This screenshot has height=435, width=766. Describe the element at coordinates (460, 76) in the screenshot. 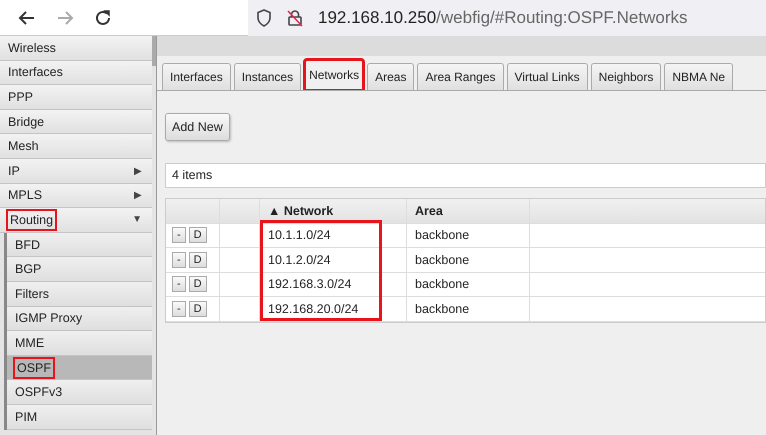

I see `tab: Area Ranges` at that location.